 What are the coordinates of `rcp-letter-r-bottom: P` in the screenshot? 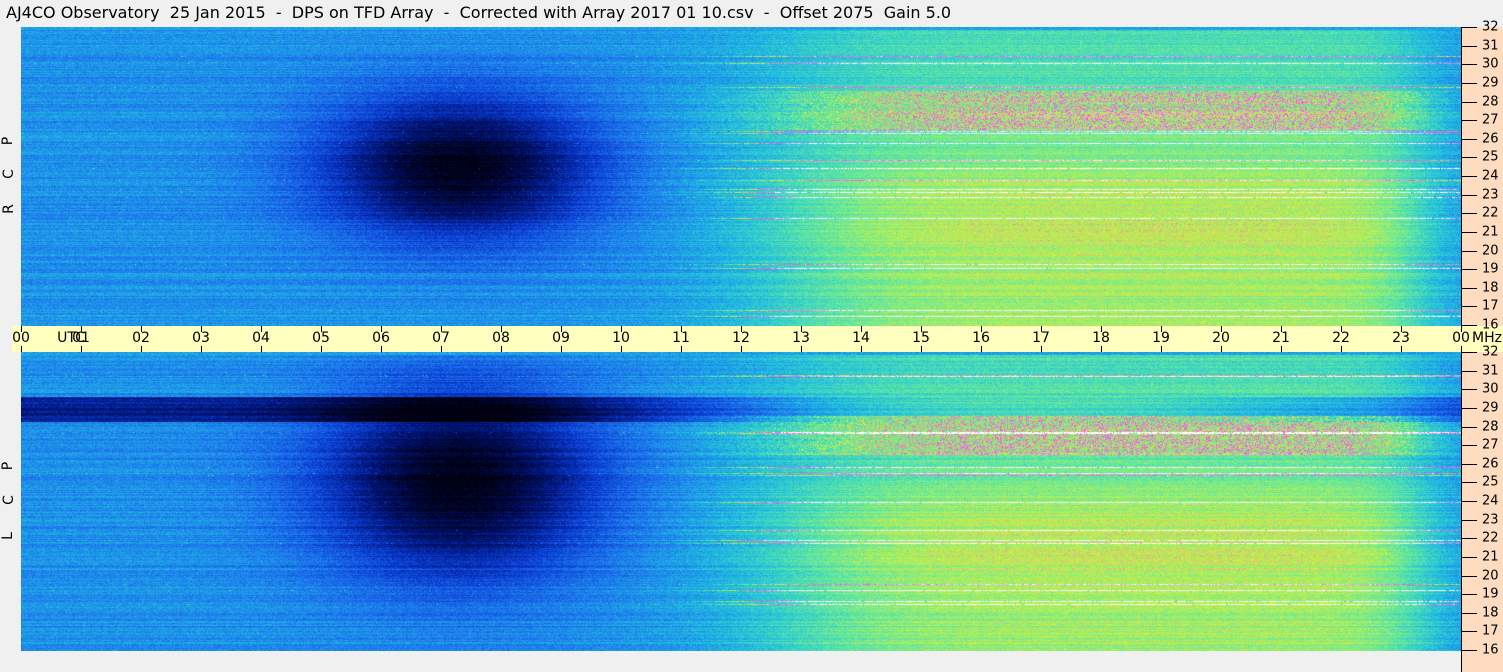 It's located at (8, 141).